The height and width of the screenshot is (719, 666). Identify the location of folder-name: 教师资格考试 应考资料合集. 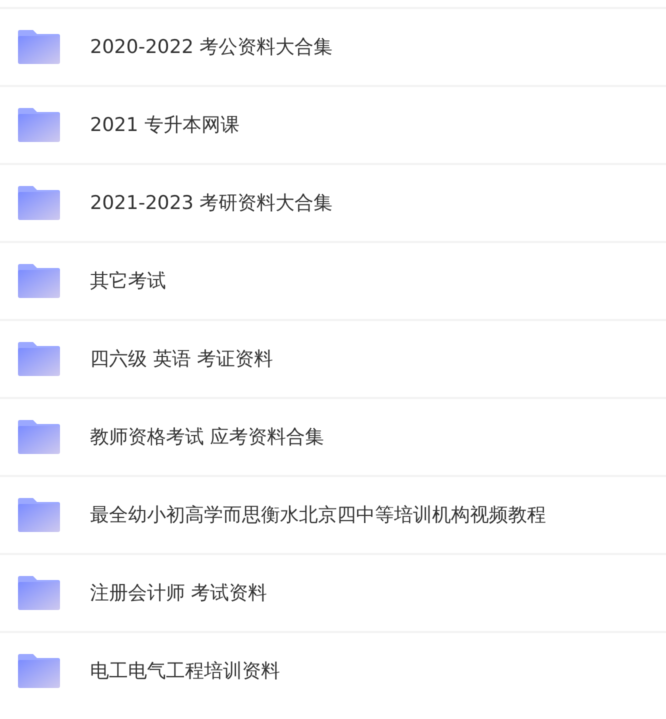
(207, 437).